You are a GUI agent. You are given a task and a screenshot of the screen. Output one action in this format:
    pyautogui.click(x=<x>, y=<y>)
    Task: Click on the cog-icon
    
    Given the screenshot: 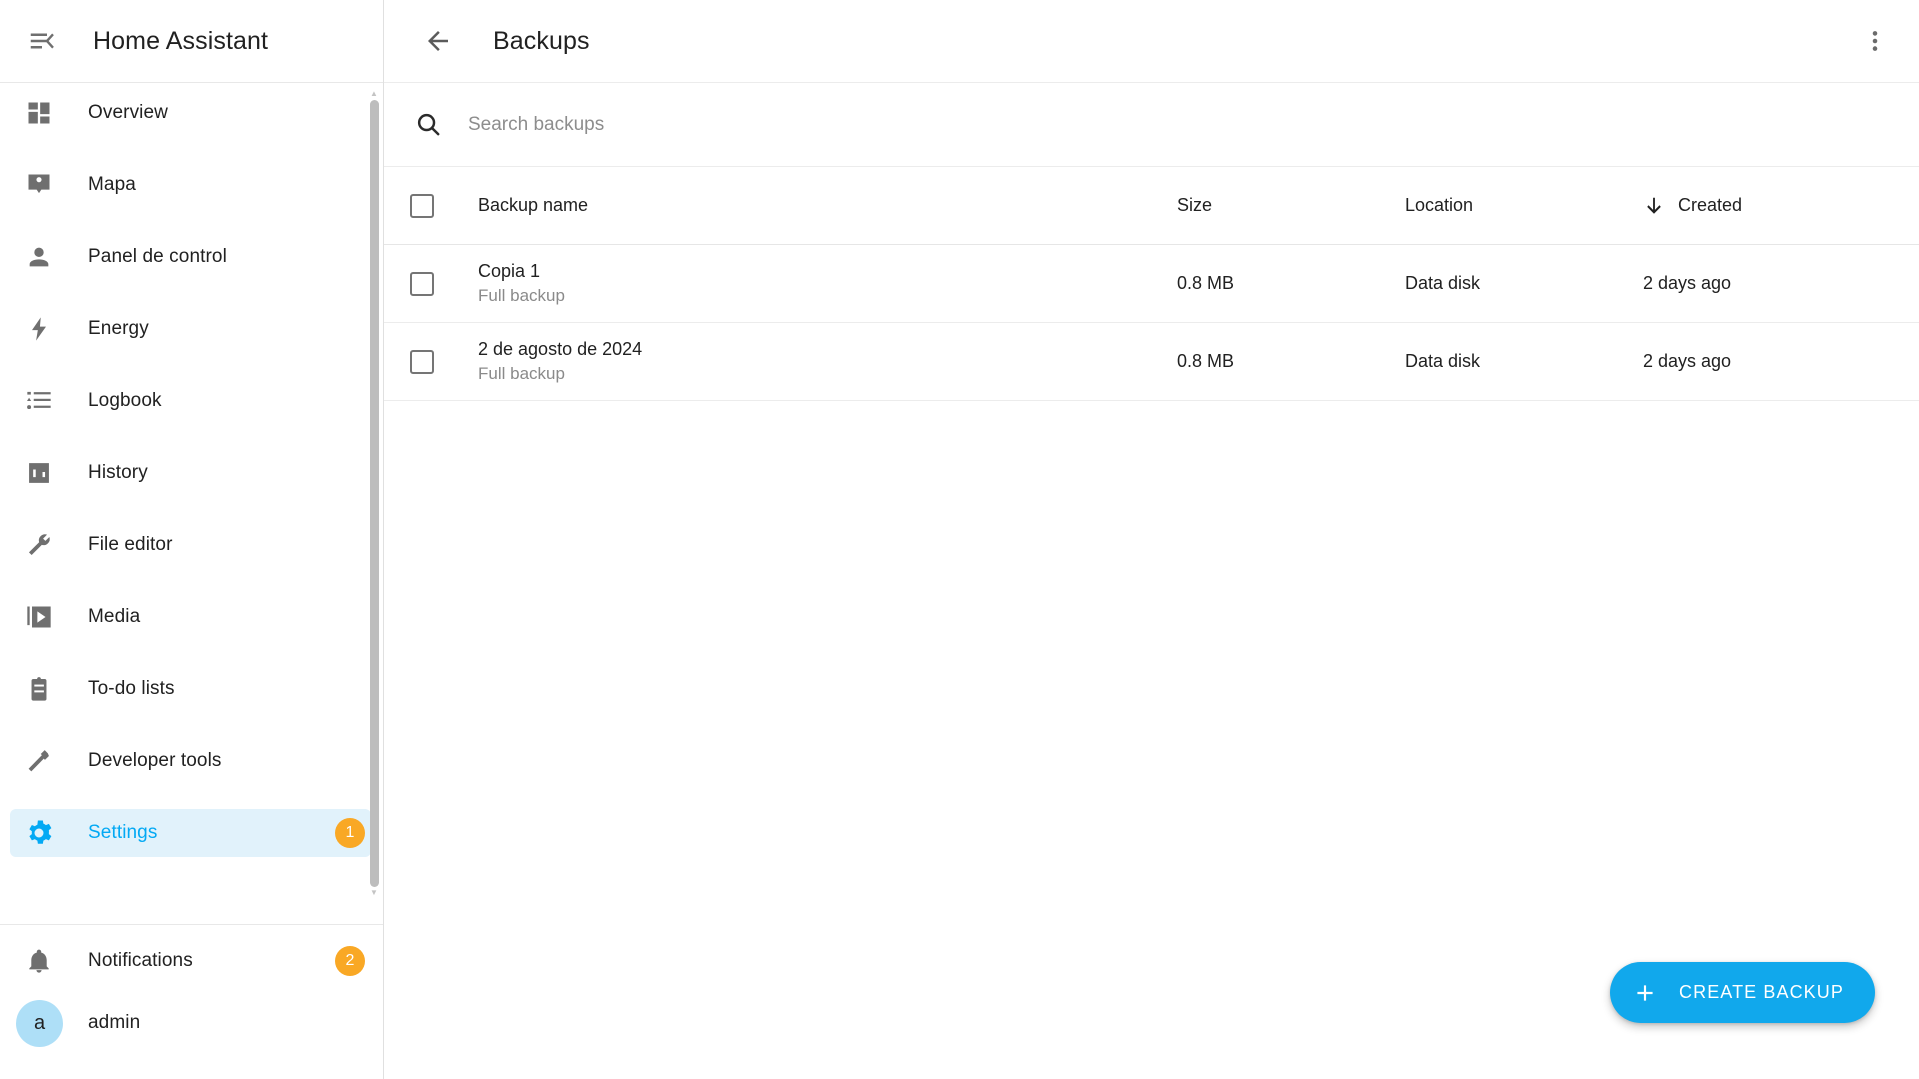 What is the action you would take?
    pyautogui.click(x=39, y=833)
    